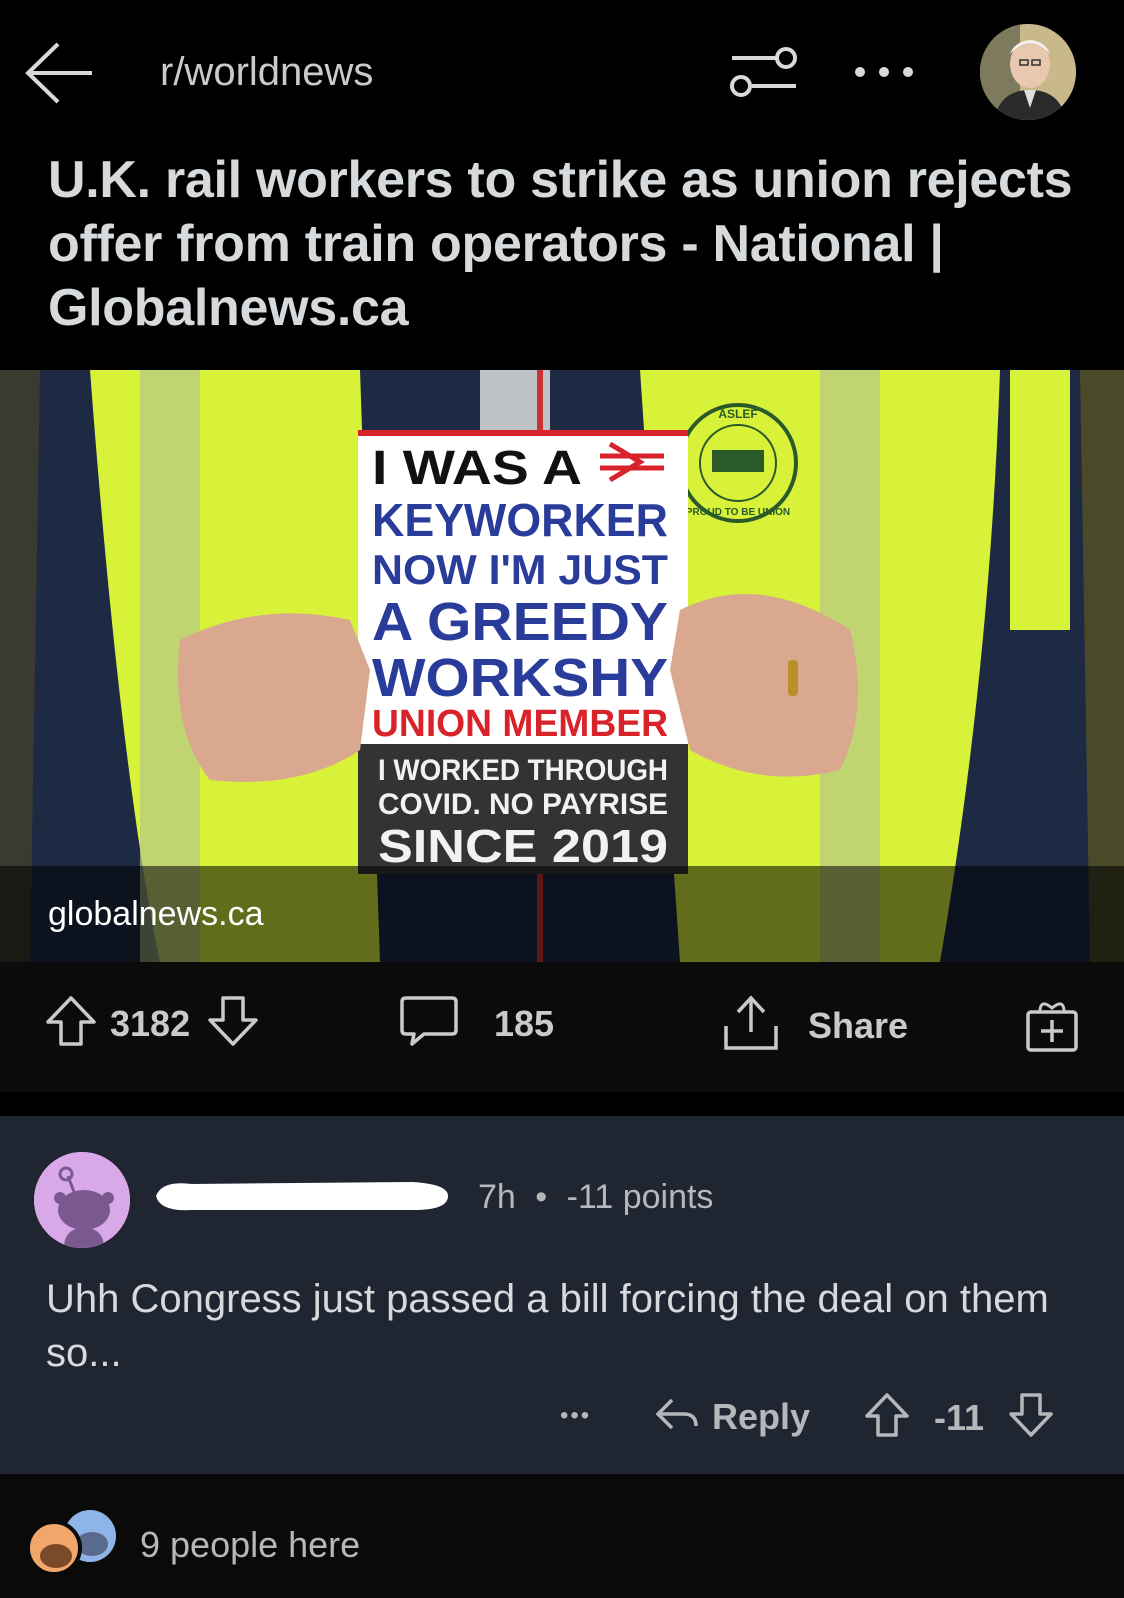 The image size is (1124, 1598). What do you see at coordinates (302, 1196) in the screenshot?
I see `redacted-username` at bounding box center [302, 1196].